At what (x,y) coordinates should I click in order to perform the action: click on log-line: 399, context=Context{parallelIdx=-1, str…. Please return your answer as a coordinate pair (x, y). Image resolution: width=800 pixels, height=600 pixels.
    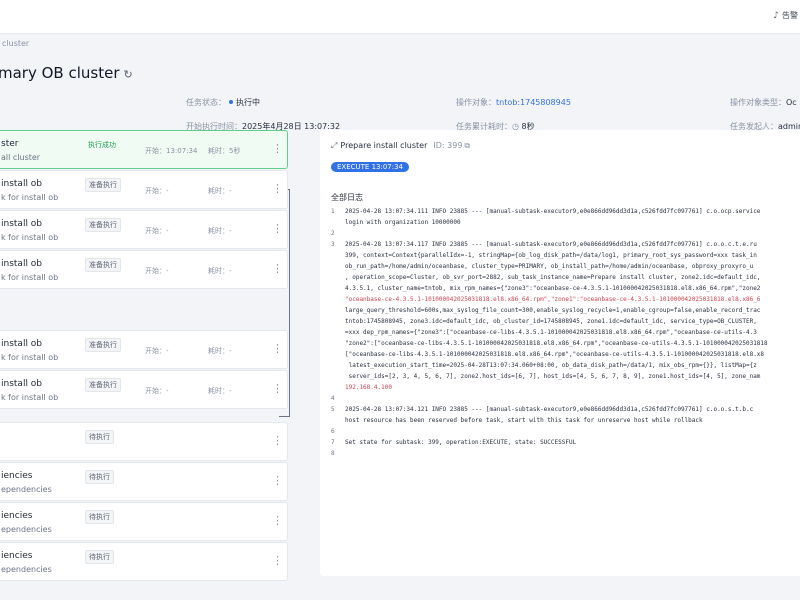
    Looking at the image, I should click on (551, 255).